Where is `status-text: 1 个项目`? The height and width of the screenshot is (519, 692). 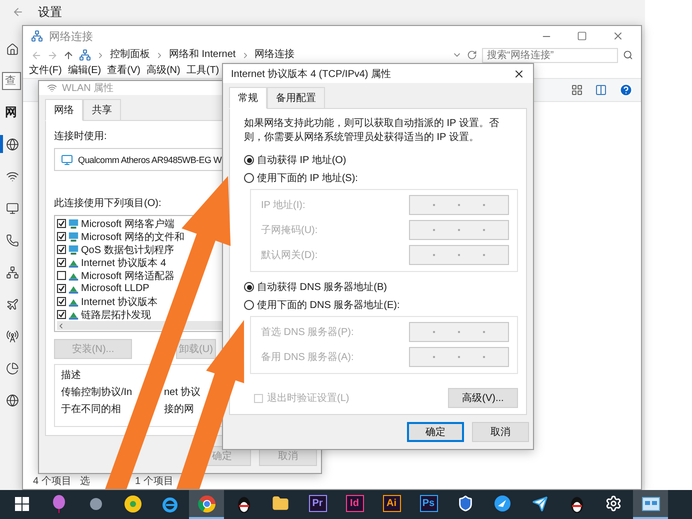 status-text: 1 个项目 is located at coordinates (154, 482).